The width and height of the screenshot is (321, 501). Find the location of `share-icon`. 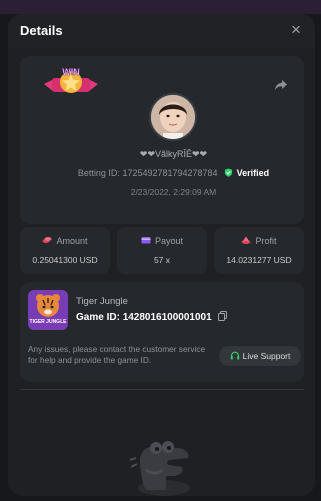

share-icon is located at coordinates (281, 85).